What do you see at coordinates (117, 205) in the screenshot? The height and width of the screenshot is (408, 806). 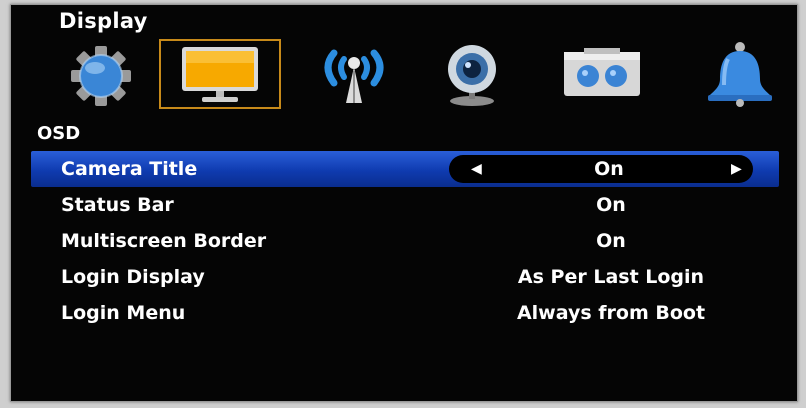 I see `setting-label: Status Bar` at bounding box center [117, 205].